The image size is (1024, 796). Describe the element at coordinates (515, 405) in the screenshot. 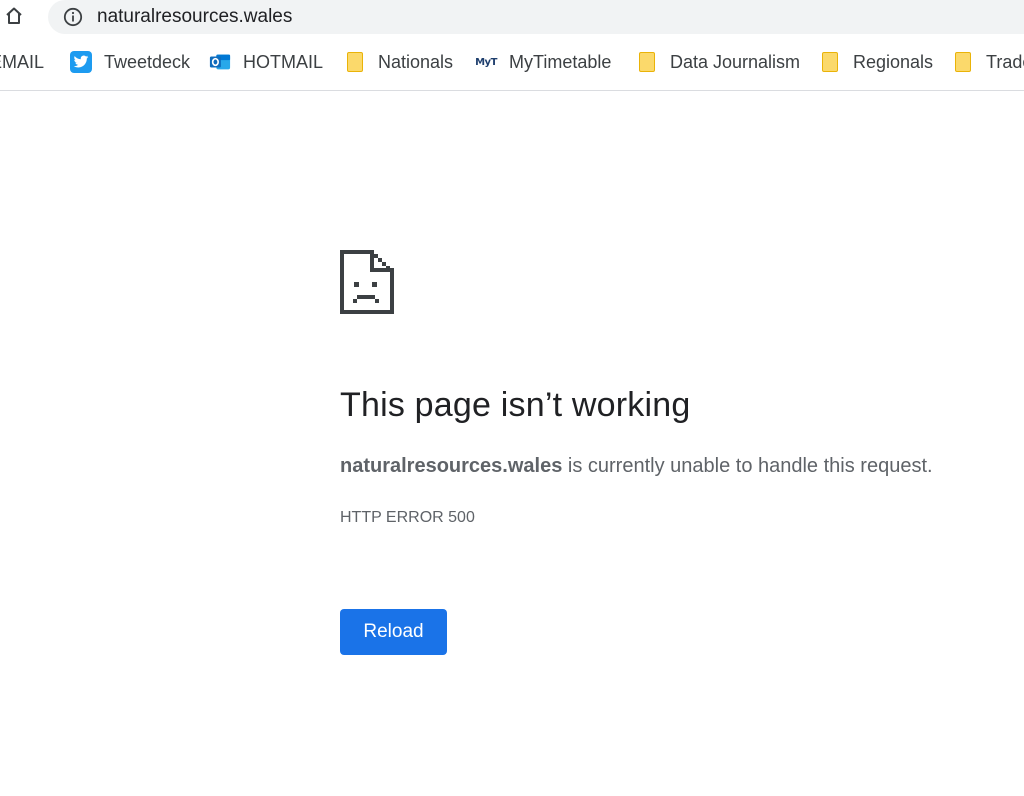

I see `error-title: This page isn’t working` at that location.